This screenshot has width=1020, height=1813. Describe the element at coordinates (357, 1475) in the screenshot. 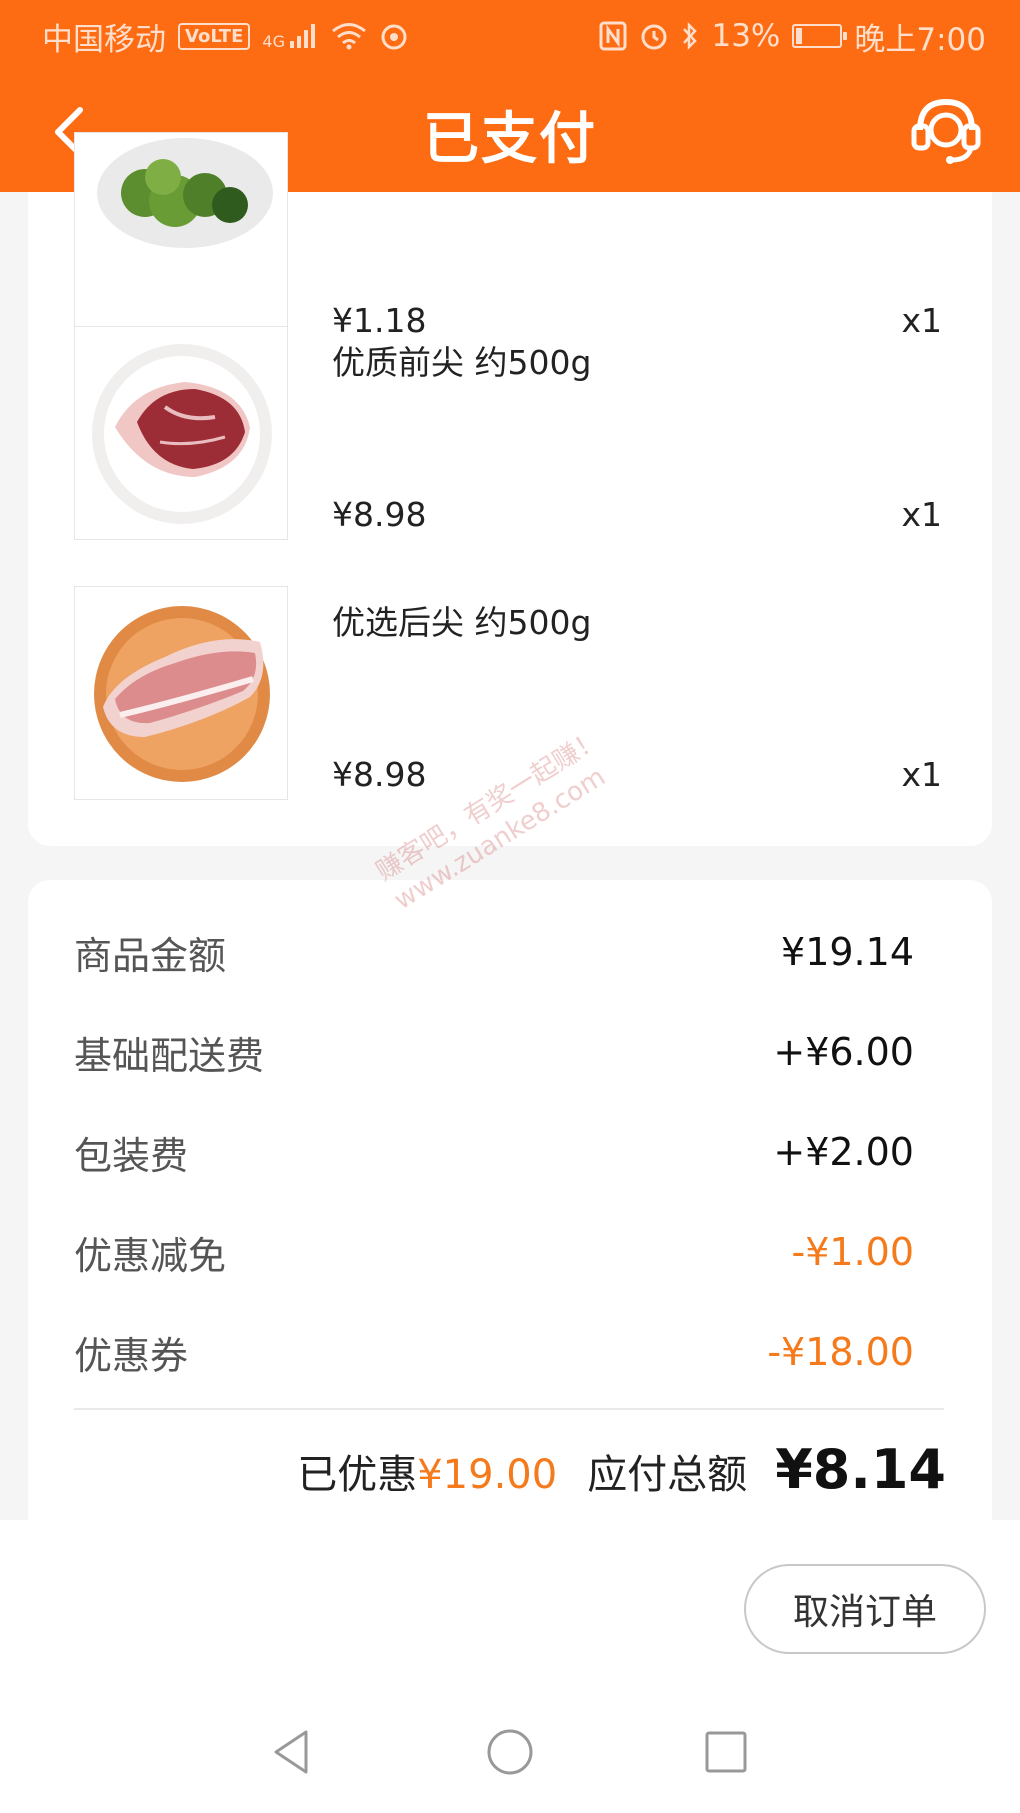

I see `saved-label: 已优惠` at that location.